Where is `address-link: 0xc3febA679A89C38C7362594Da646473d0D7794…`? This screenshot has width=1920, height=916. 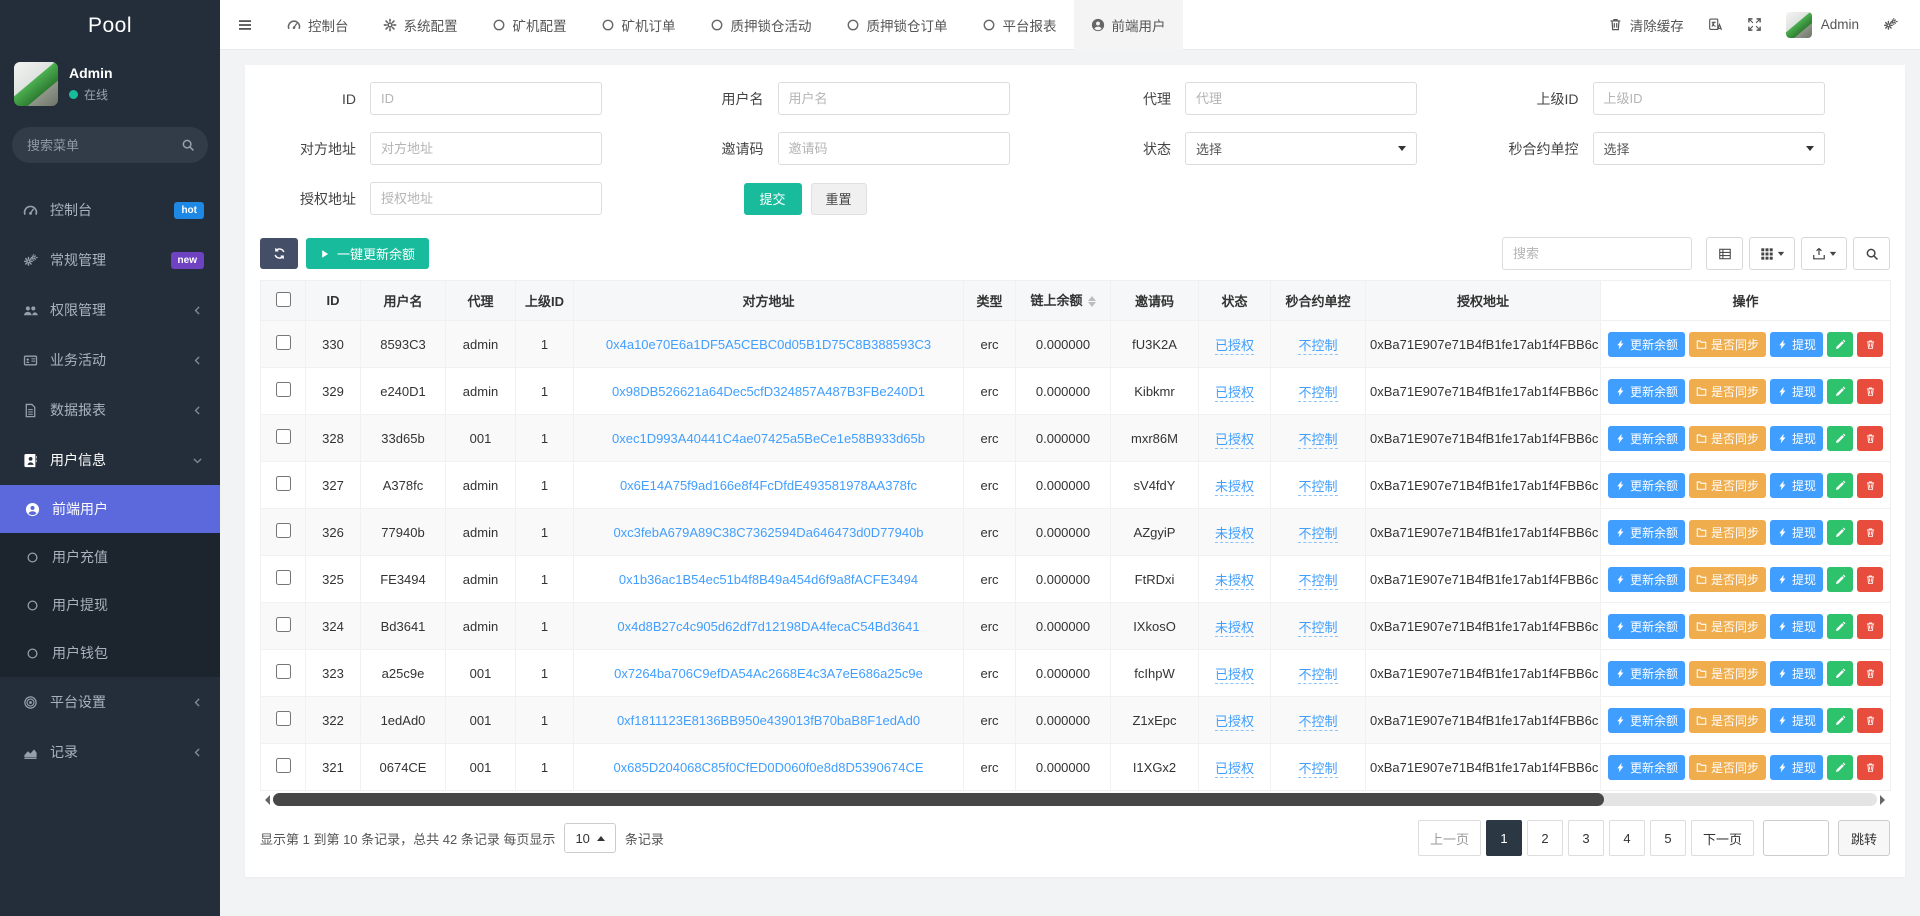
address-link: 0xc3febA679A89C38C7362594Da646473d0D7794… is located at coordinates (768, 532).